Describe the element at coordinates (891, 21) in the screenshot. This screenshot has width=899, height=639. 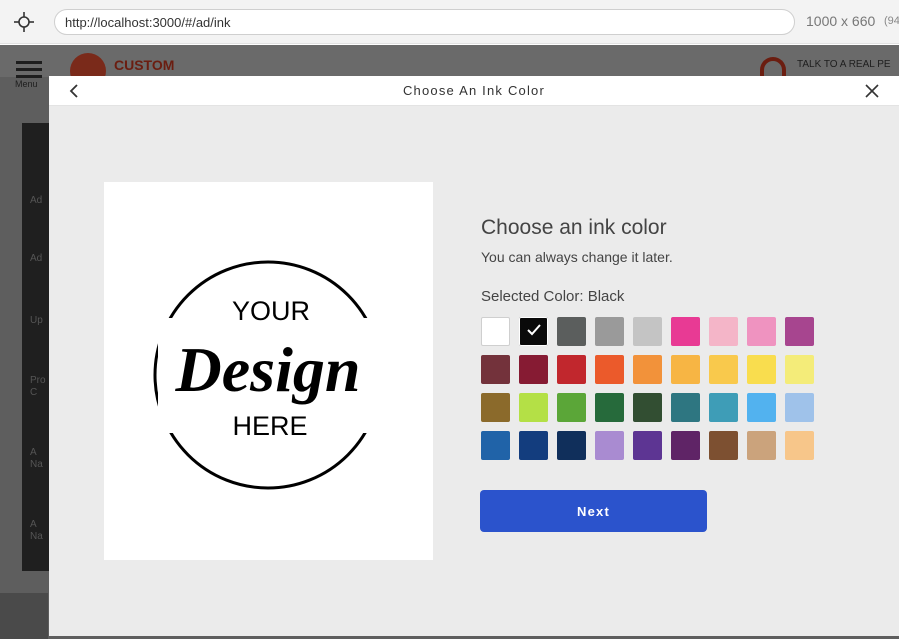
I see `viewport-zoom-readout: (94` at that location.